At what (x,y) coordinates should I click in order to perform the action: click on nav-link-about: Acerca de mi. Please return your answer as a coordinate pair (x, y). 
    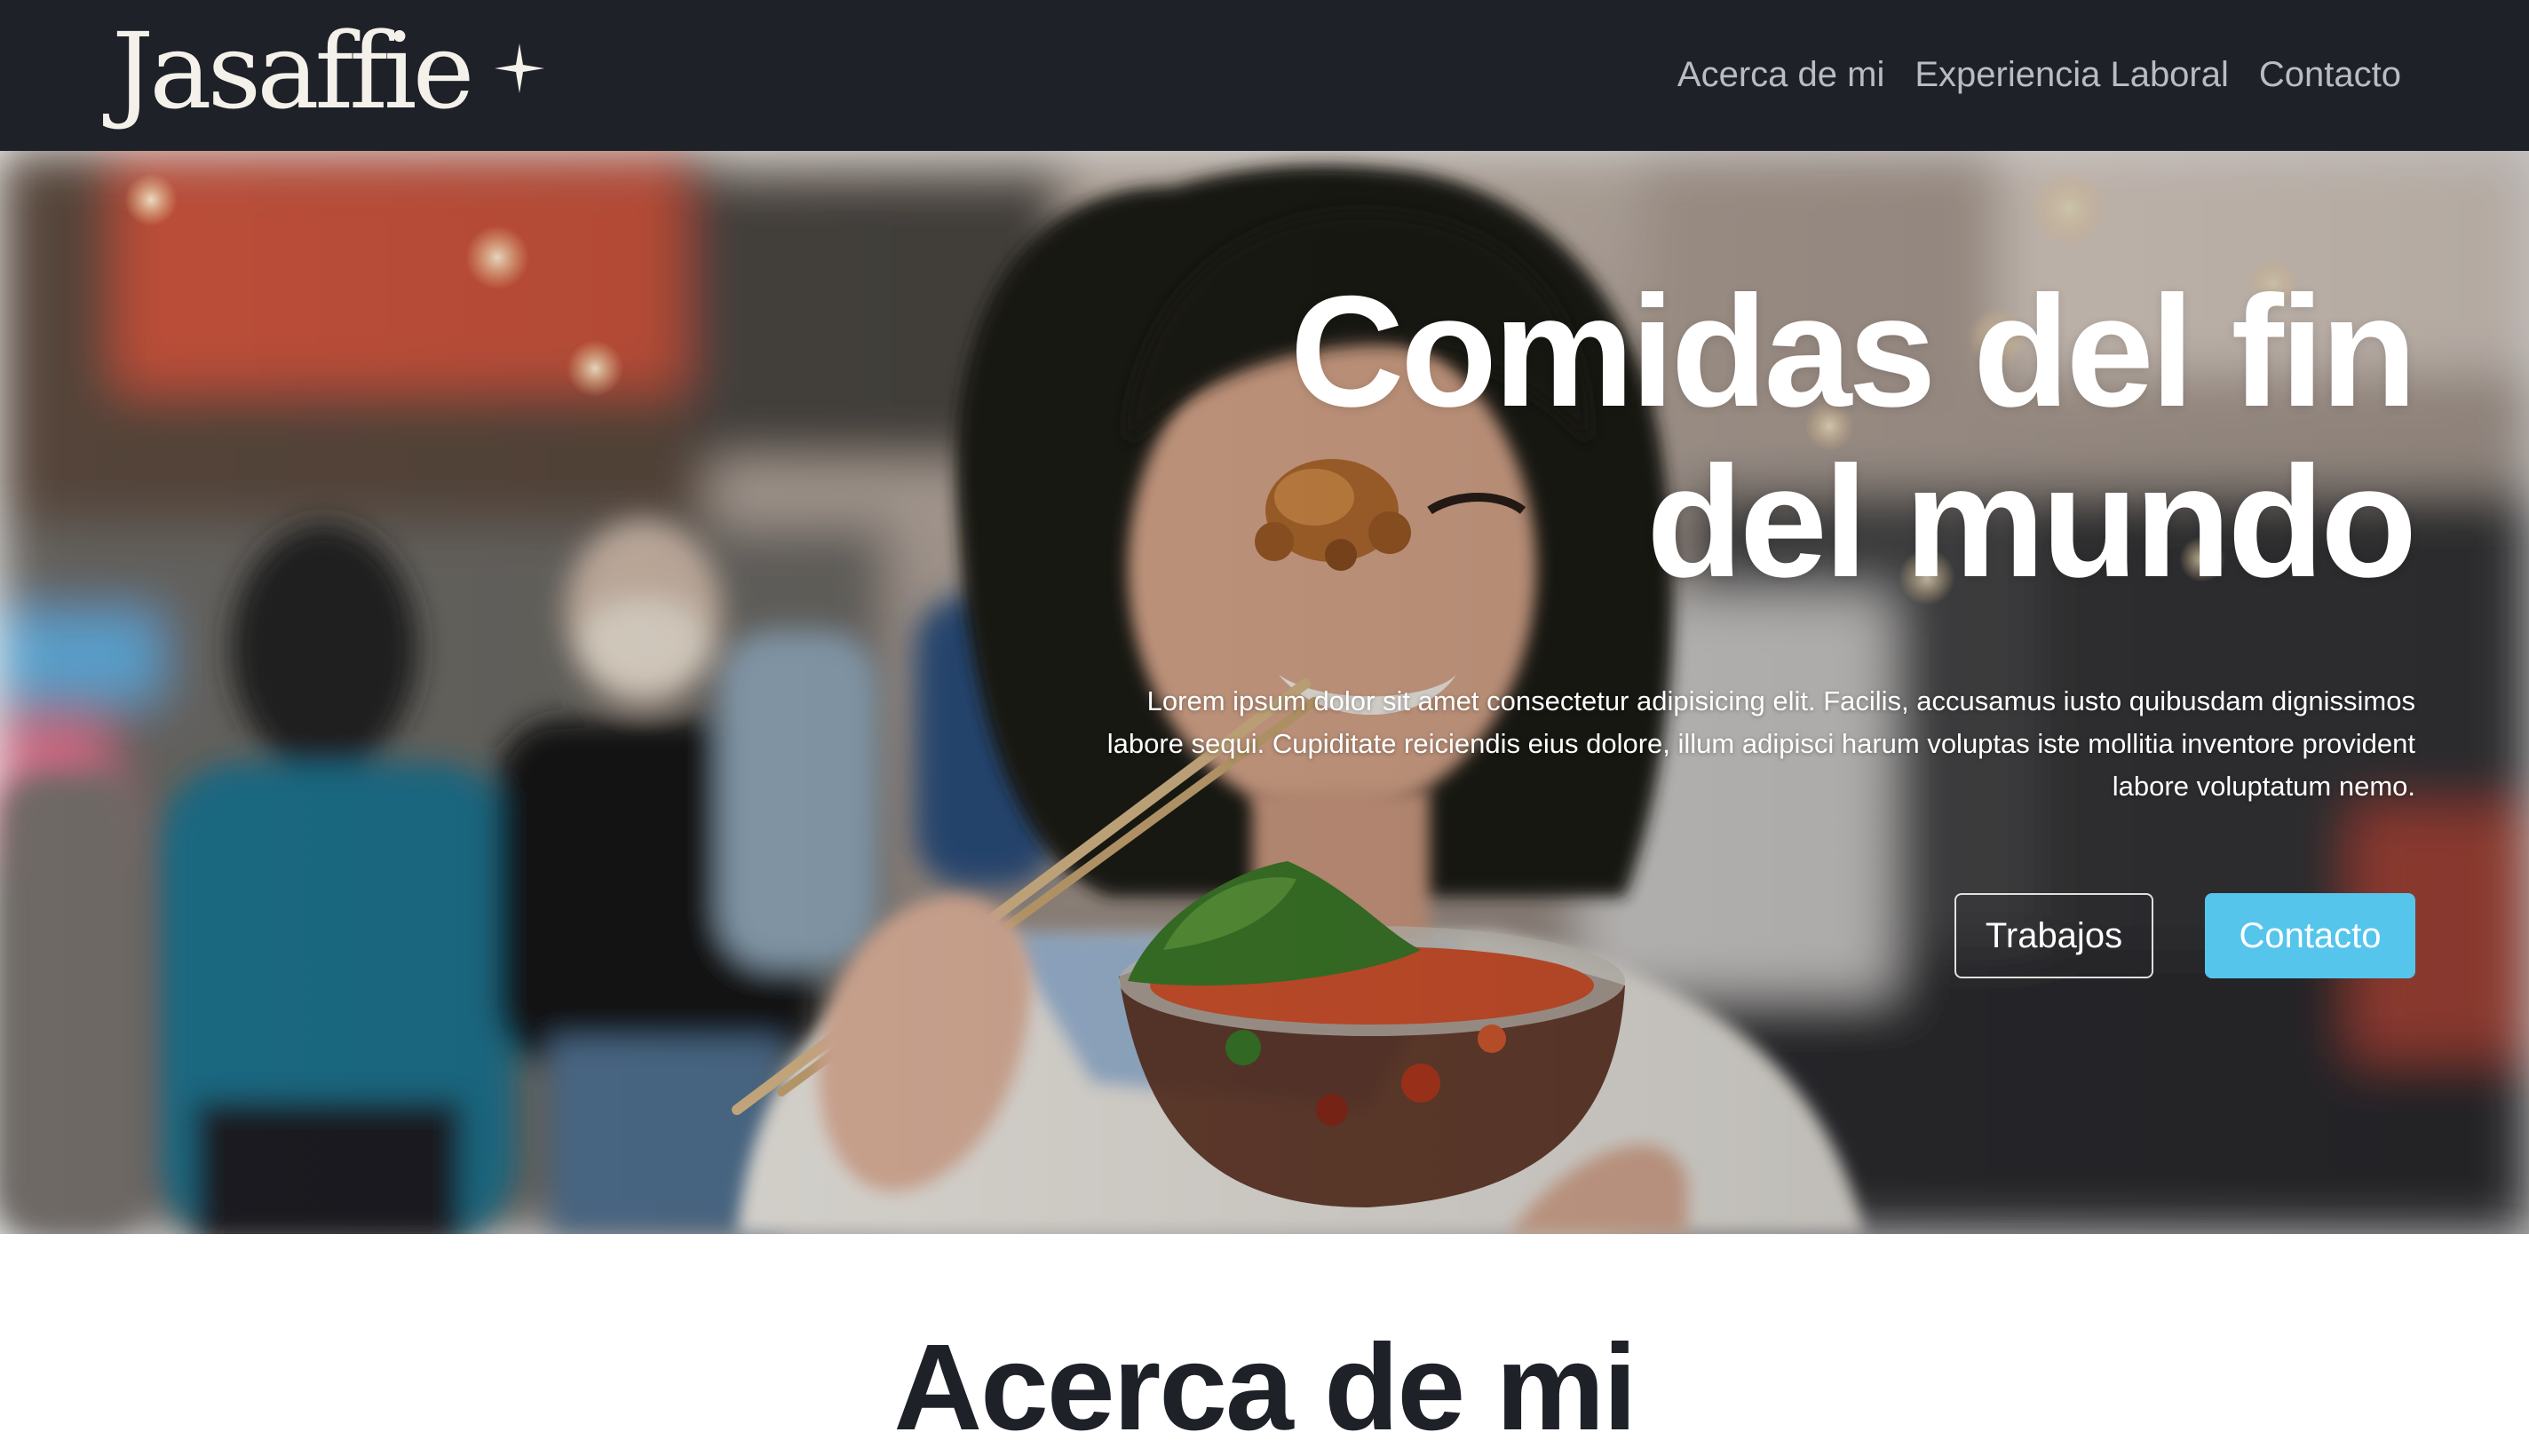
    Looking at the image, I should click on (1781, 74).